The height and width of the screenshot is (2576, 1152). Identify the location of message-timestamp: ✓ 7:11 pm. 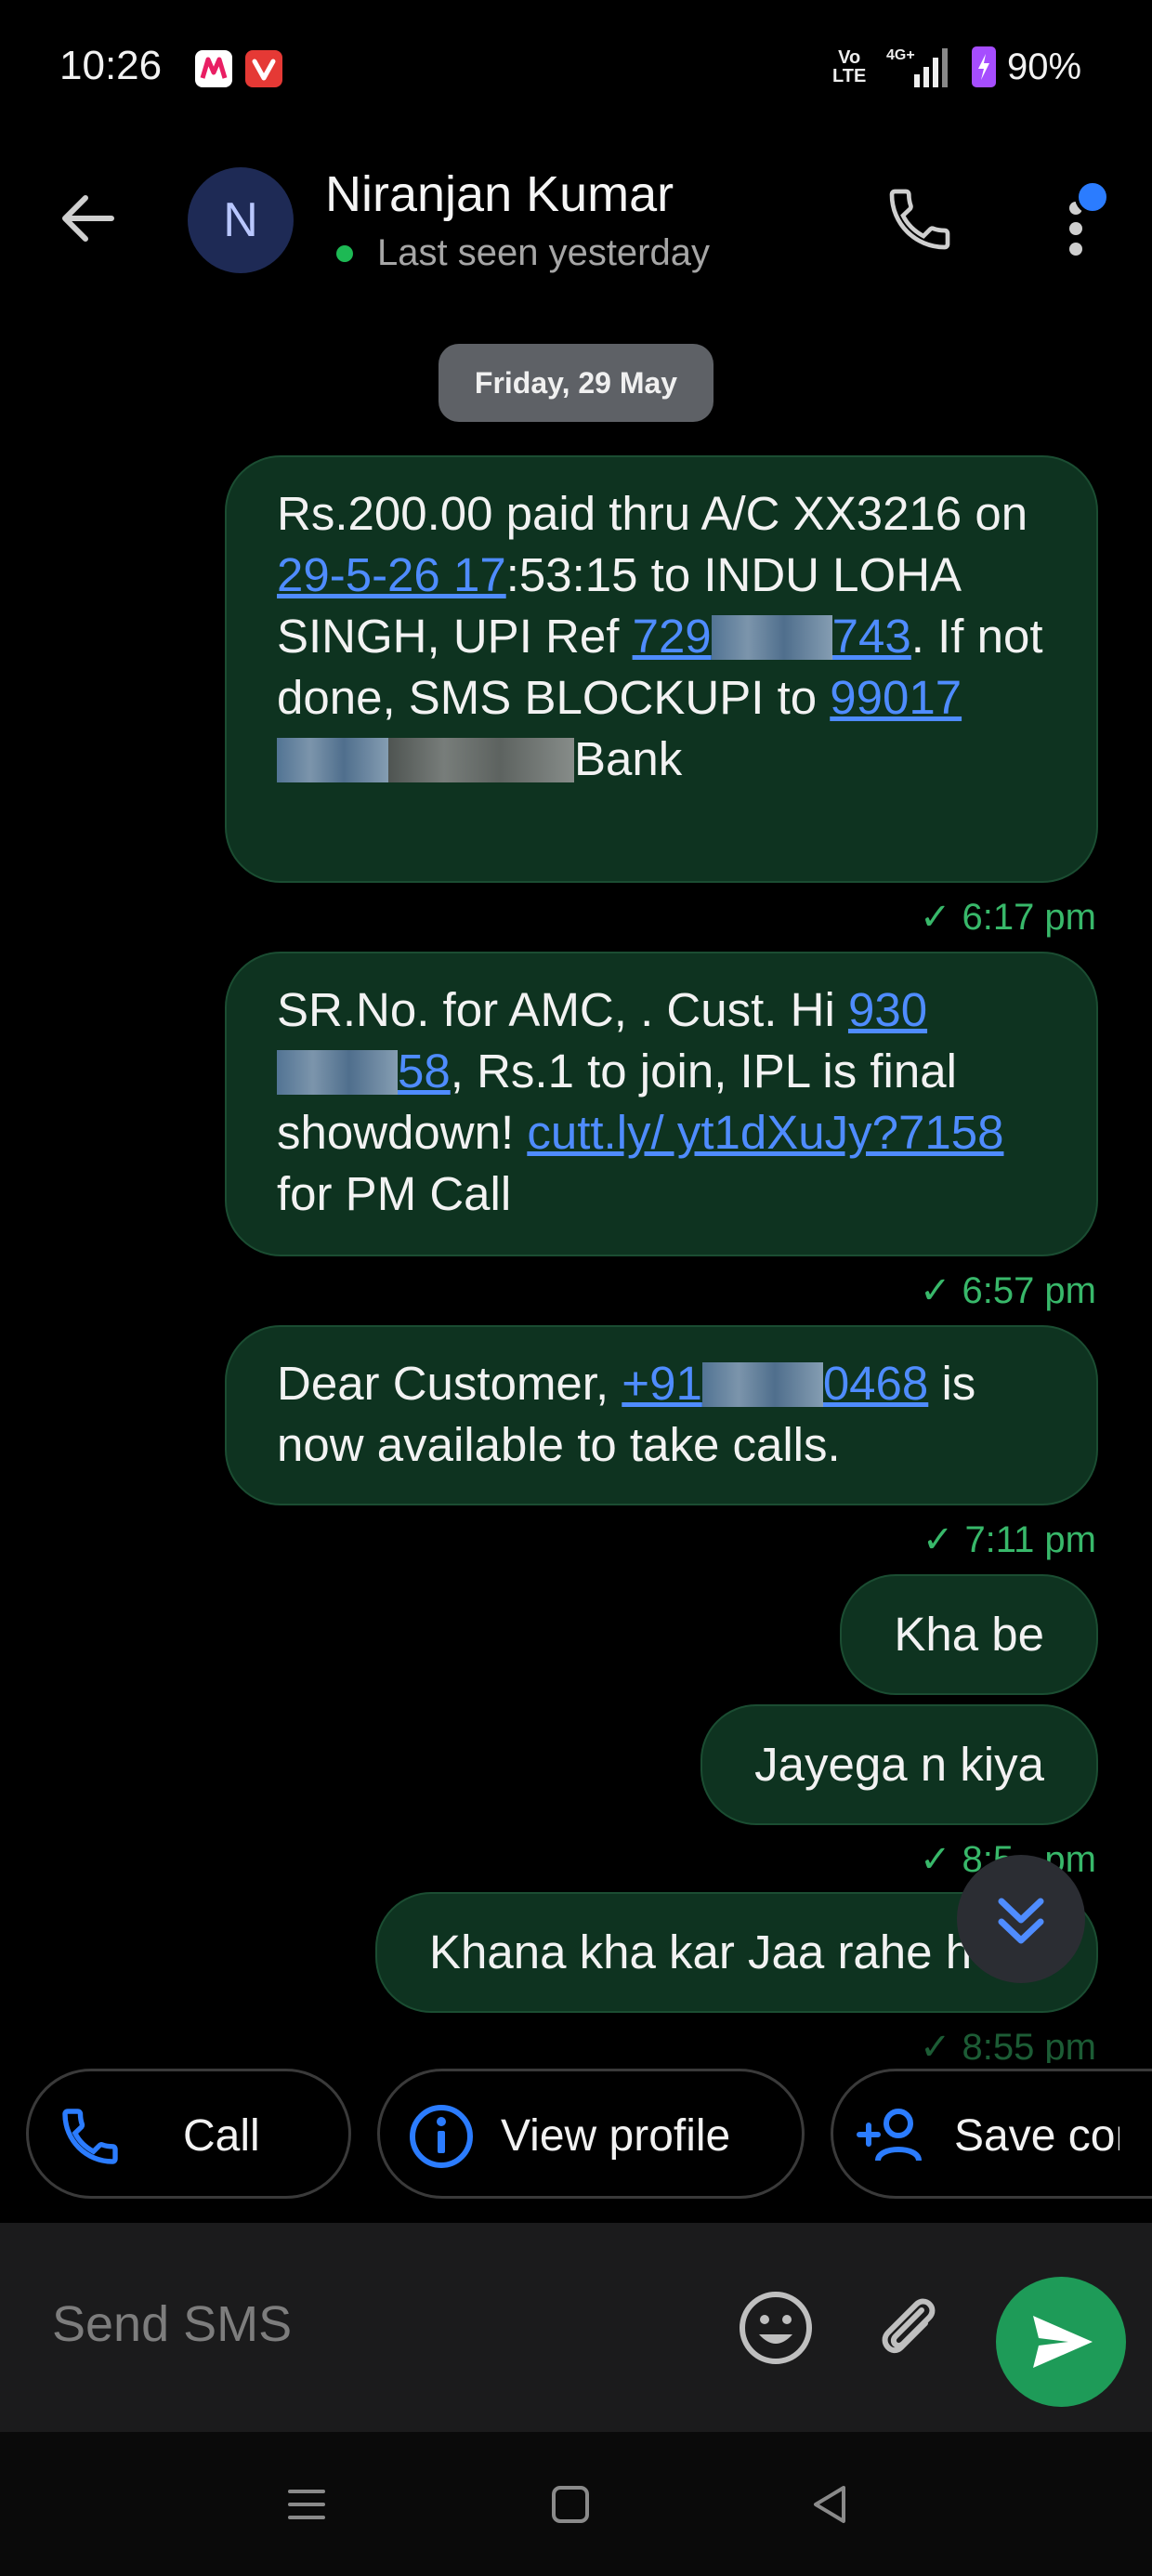
(1009, 1539).